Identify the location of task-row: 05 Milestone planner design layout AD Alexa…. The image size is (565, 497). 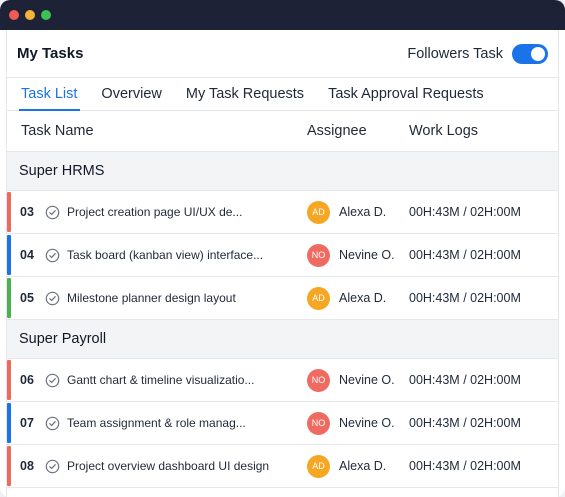
(282, 298).